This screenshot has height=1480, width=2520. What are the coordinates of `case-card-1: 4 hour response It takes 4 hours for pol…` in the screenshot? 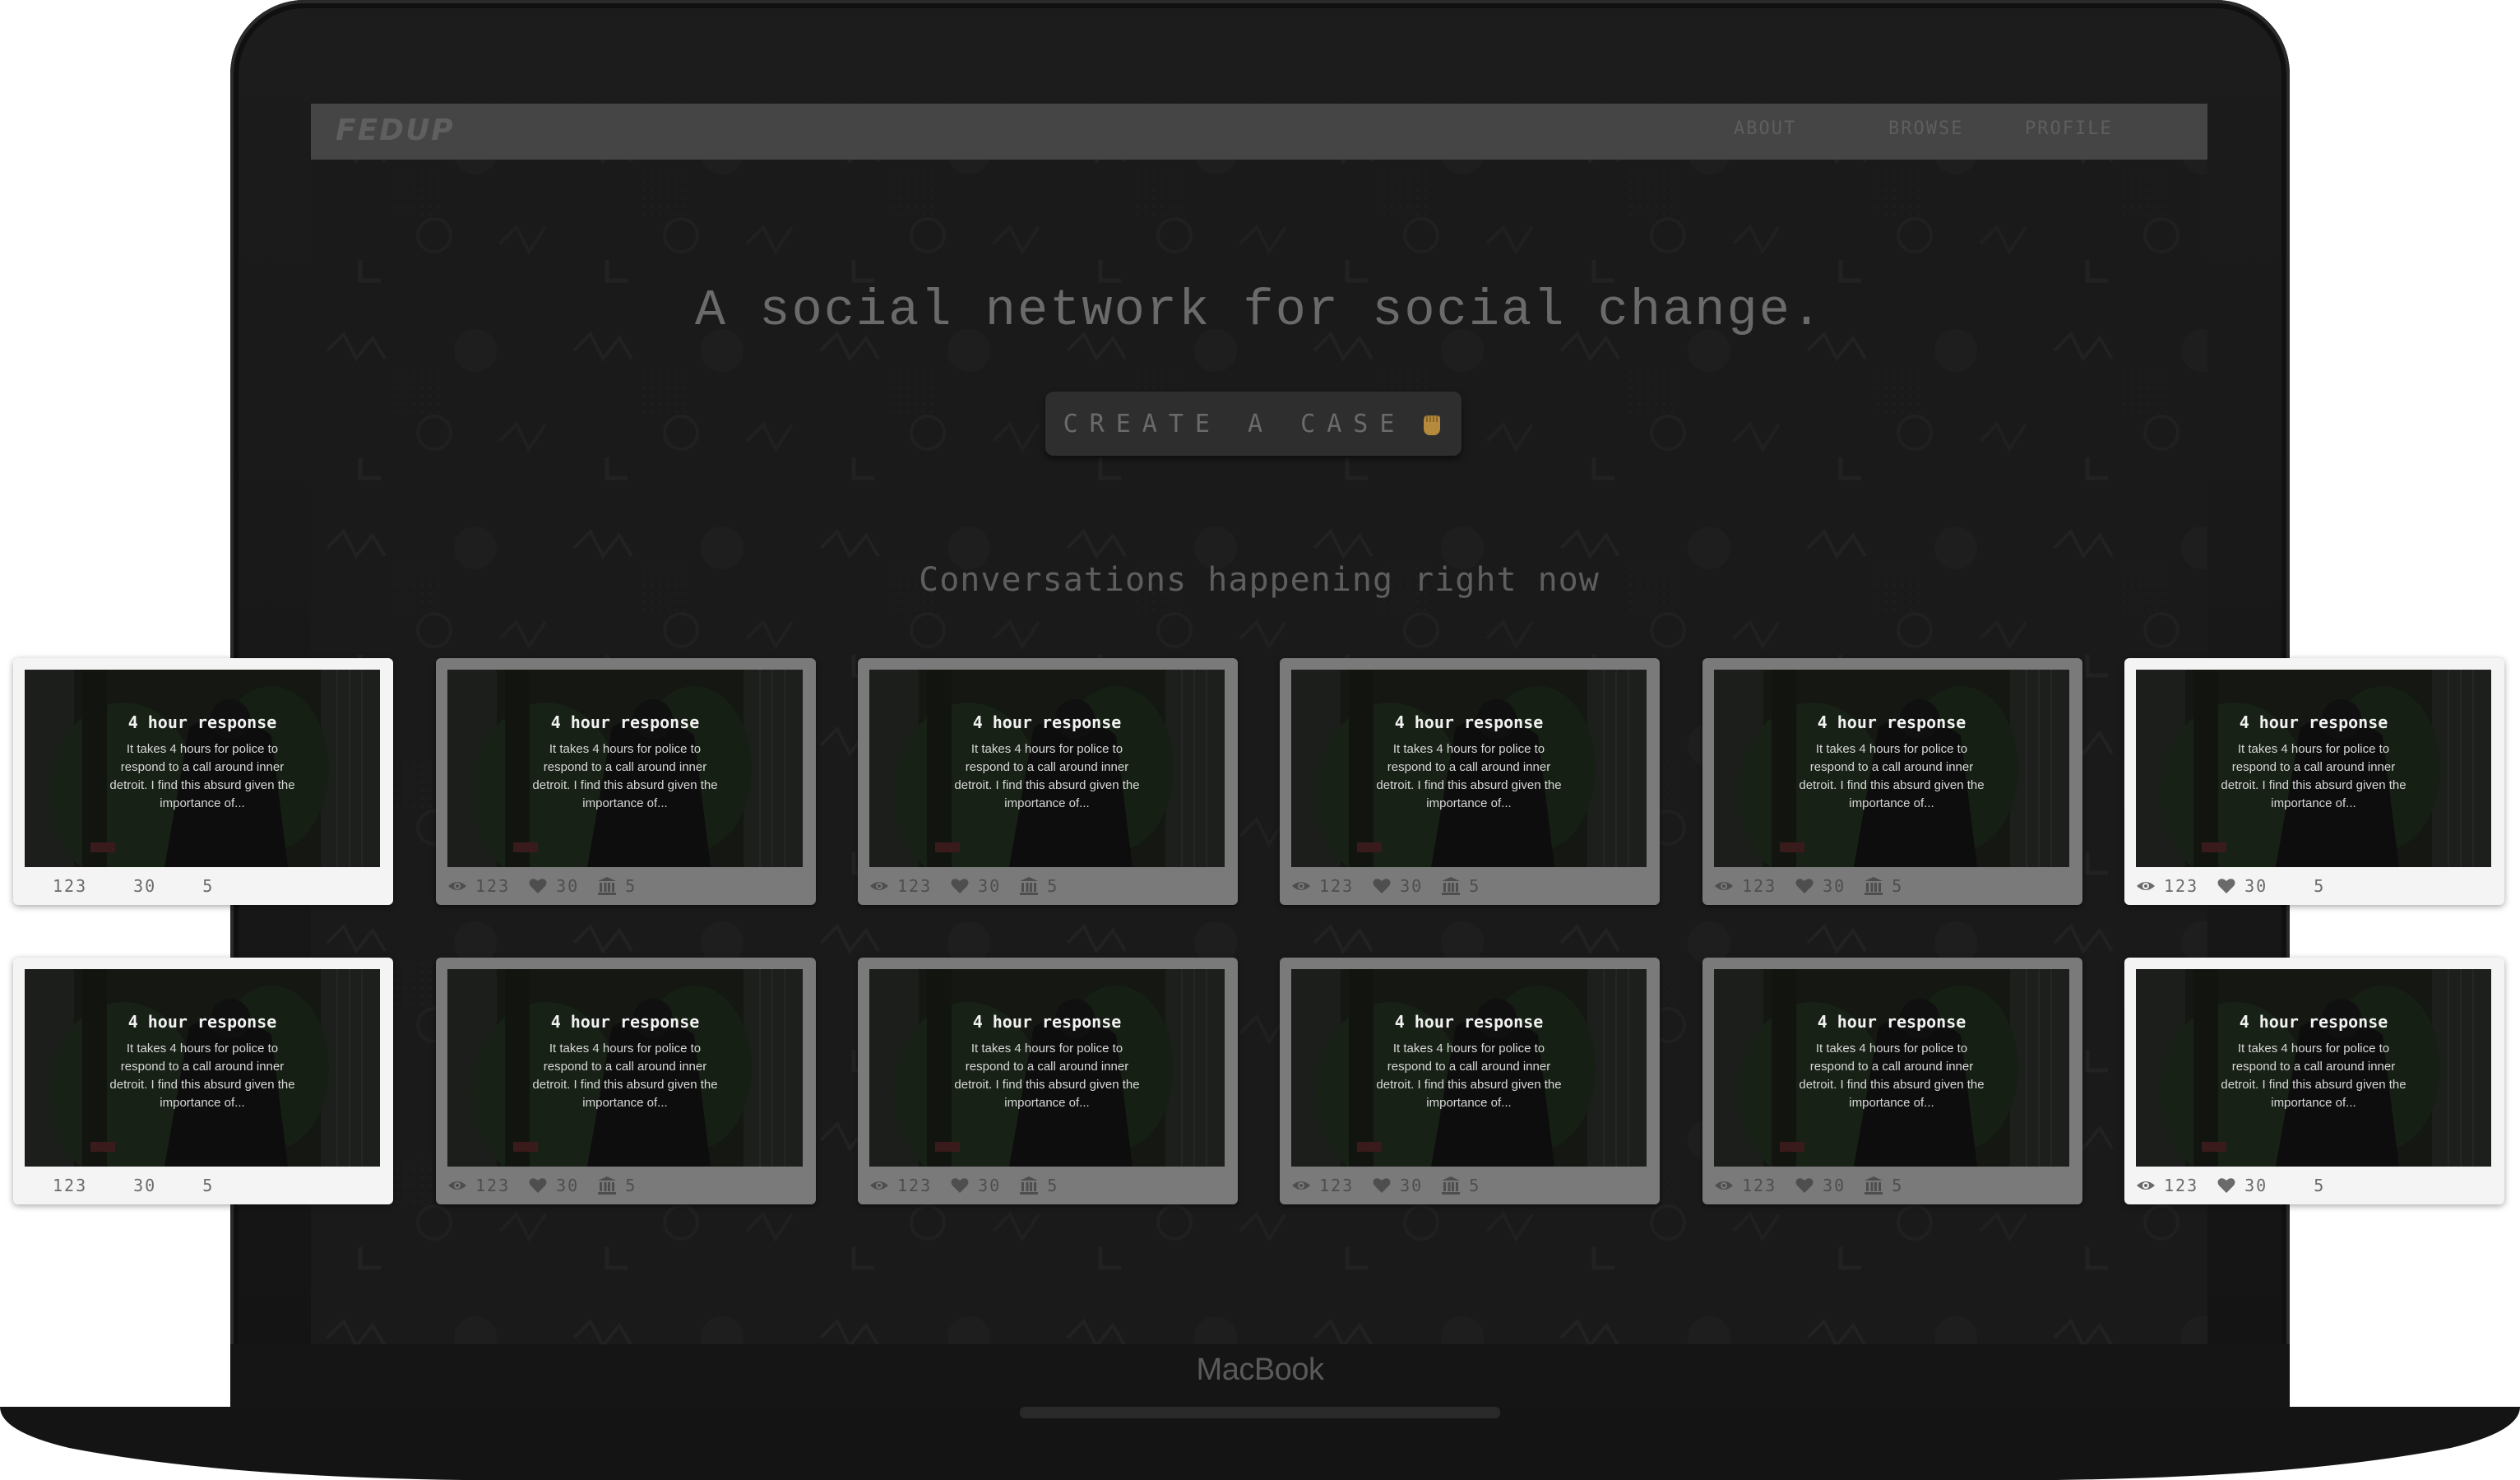 It's located at (203, 781).